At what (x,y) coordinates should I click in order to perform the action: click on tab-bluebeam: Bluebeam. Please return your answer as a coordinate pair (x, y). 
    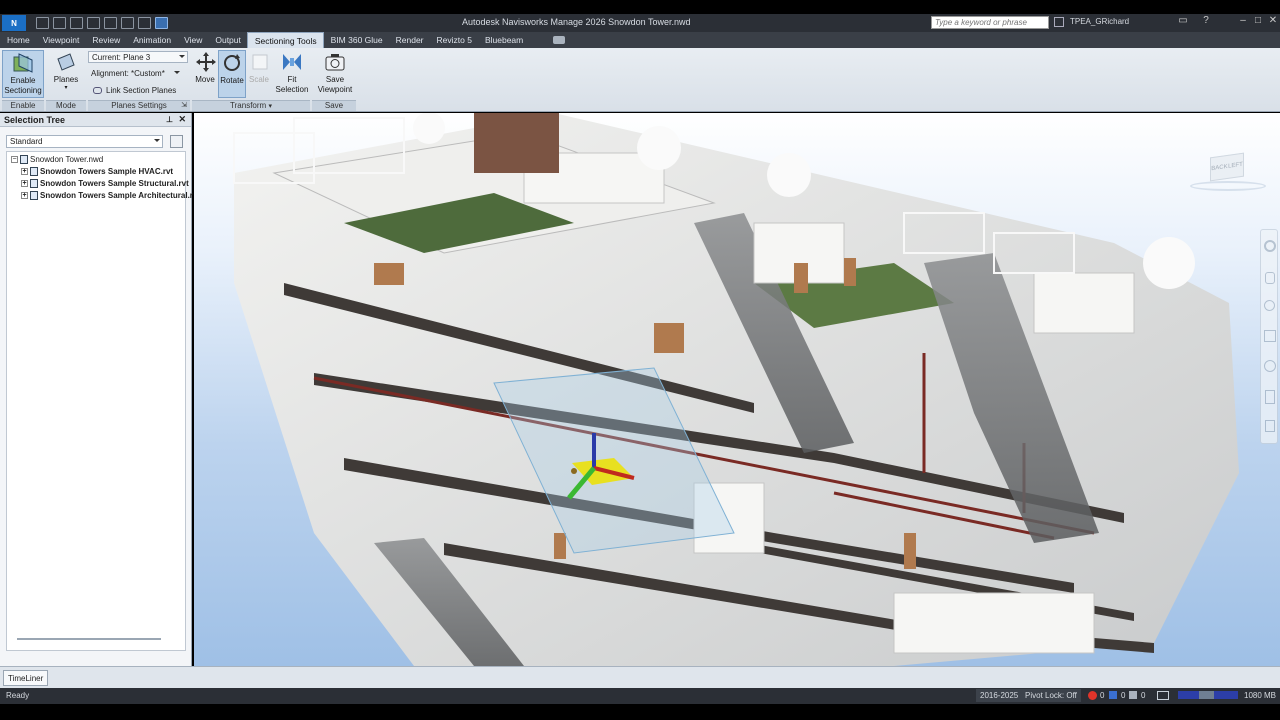
    Looking at the image, I should click on (503, 40).